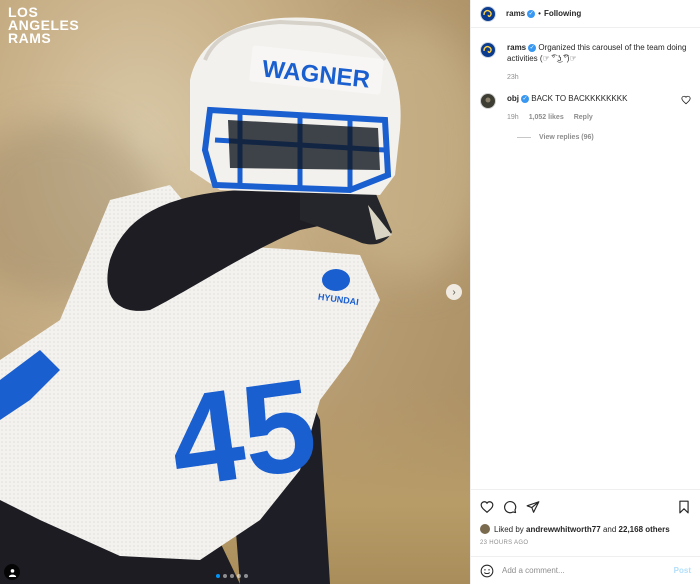 The height and width of the screenshot is (584, 700). Describe the element at coordinates (510, 507) in the screenshot. I see `comment-icon` at that location.